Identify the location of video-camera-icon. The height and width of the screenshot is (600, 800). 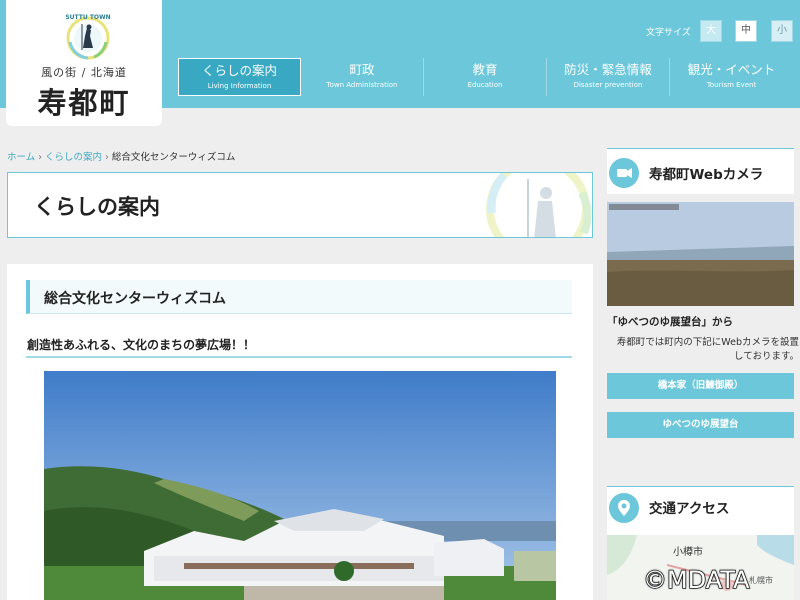
(624, 173).